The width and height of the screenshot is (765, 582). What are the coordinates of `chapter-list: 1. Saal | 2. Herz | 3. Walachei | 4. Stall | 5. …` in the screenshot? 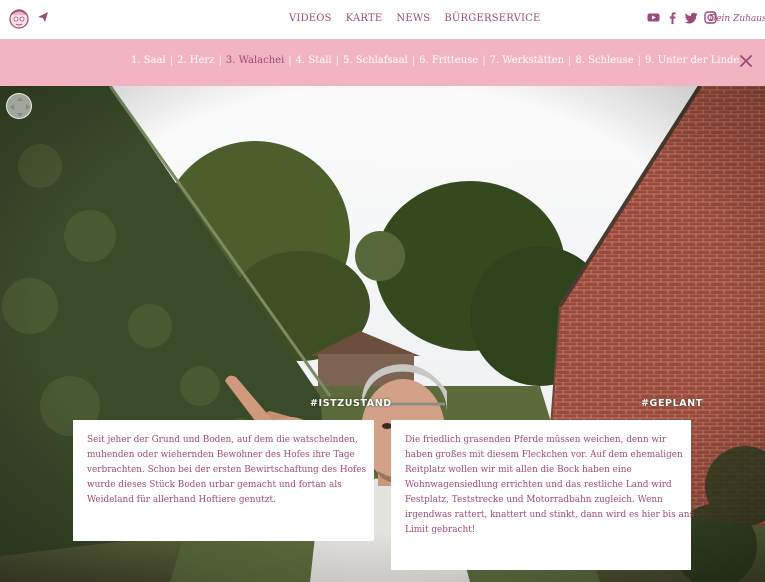 It's located at (435, 60).